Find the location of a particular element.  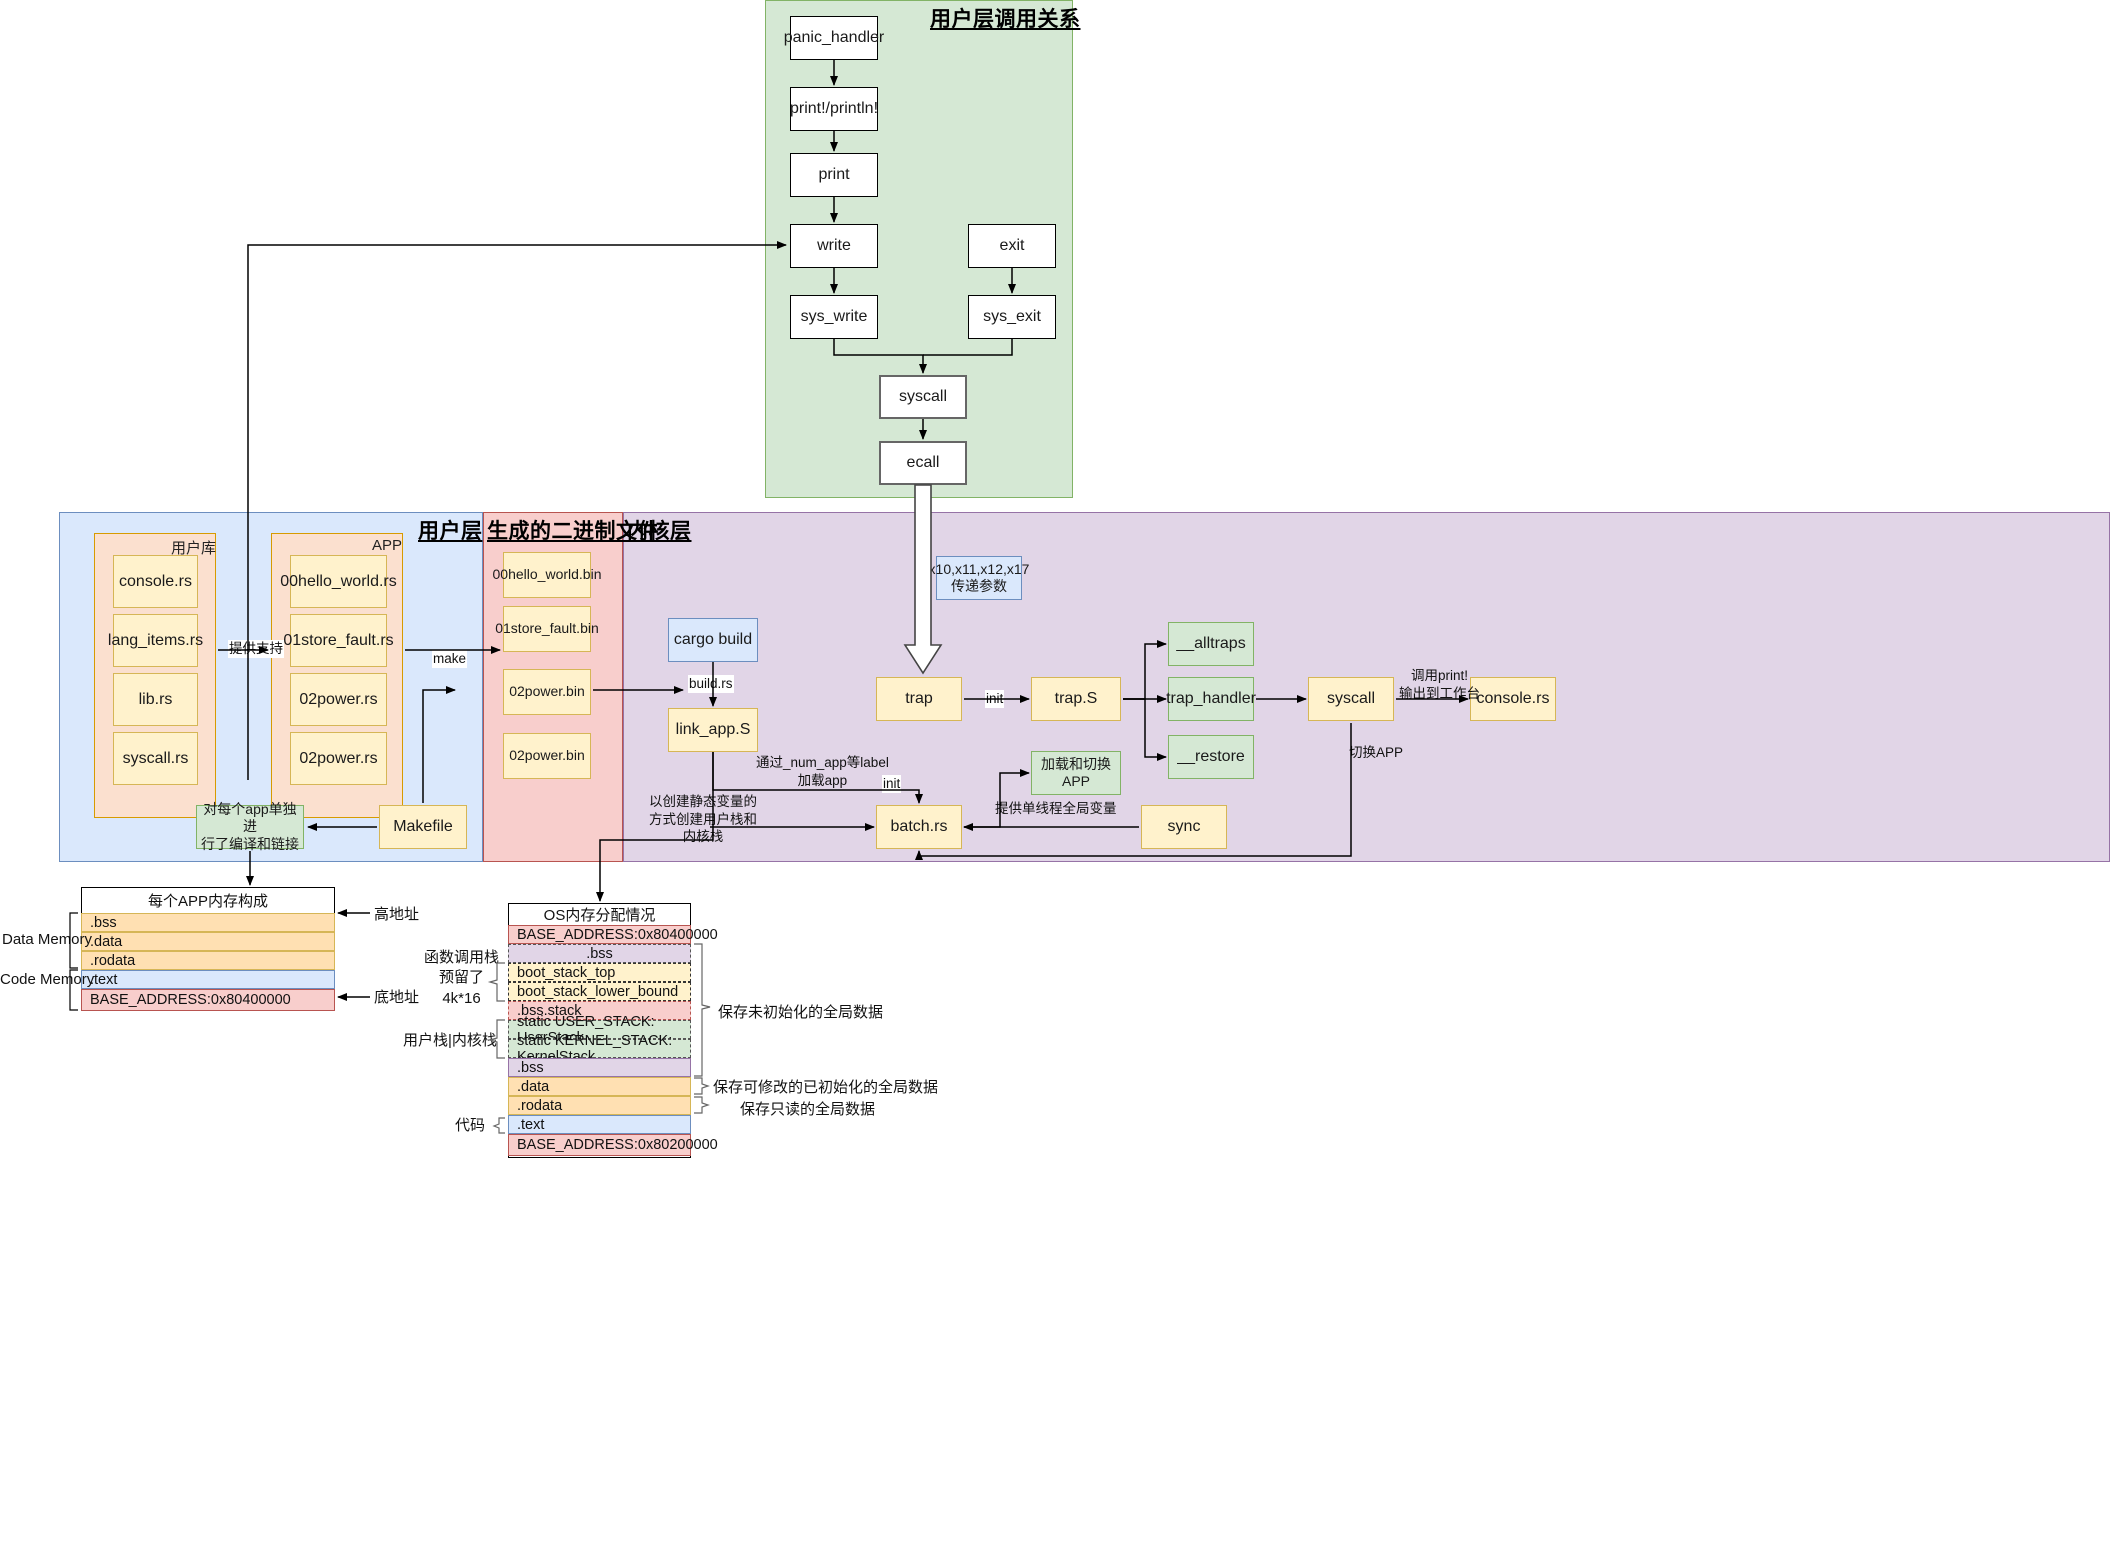

node-cargo-build: cargo build is located at coordinates (713, 640).